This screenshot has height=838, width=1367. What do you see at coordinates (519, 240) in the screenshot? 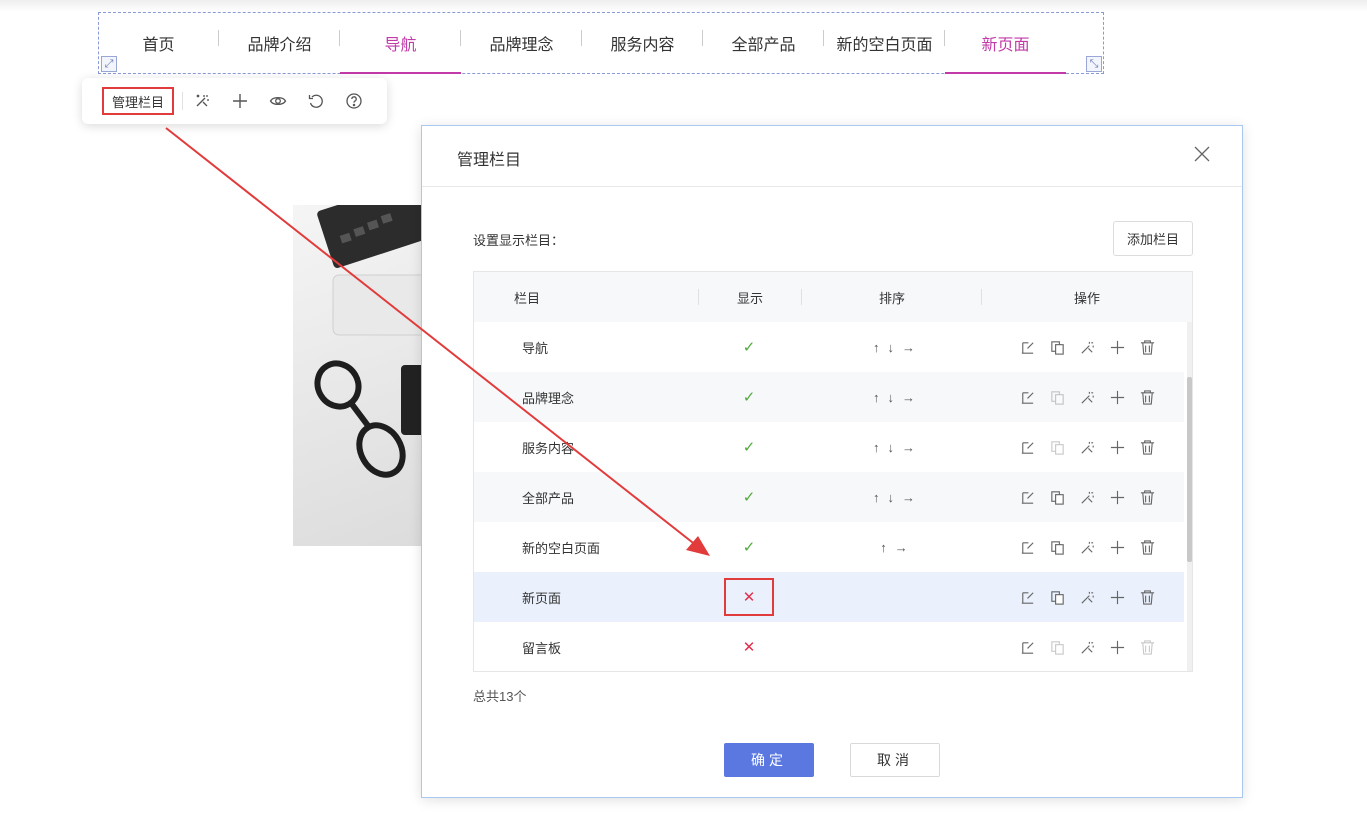
I see `settings-label: 设置显示栏目：` at bounding box center [519, 240].